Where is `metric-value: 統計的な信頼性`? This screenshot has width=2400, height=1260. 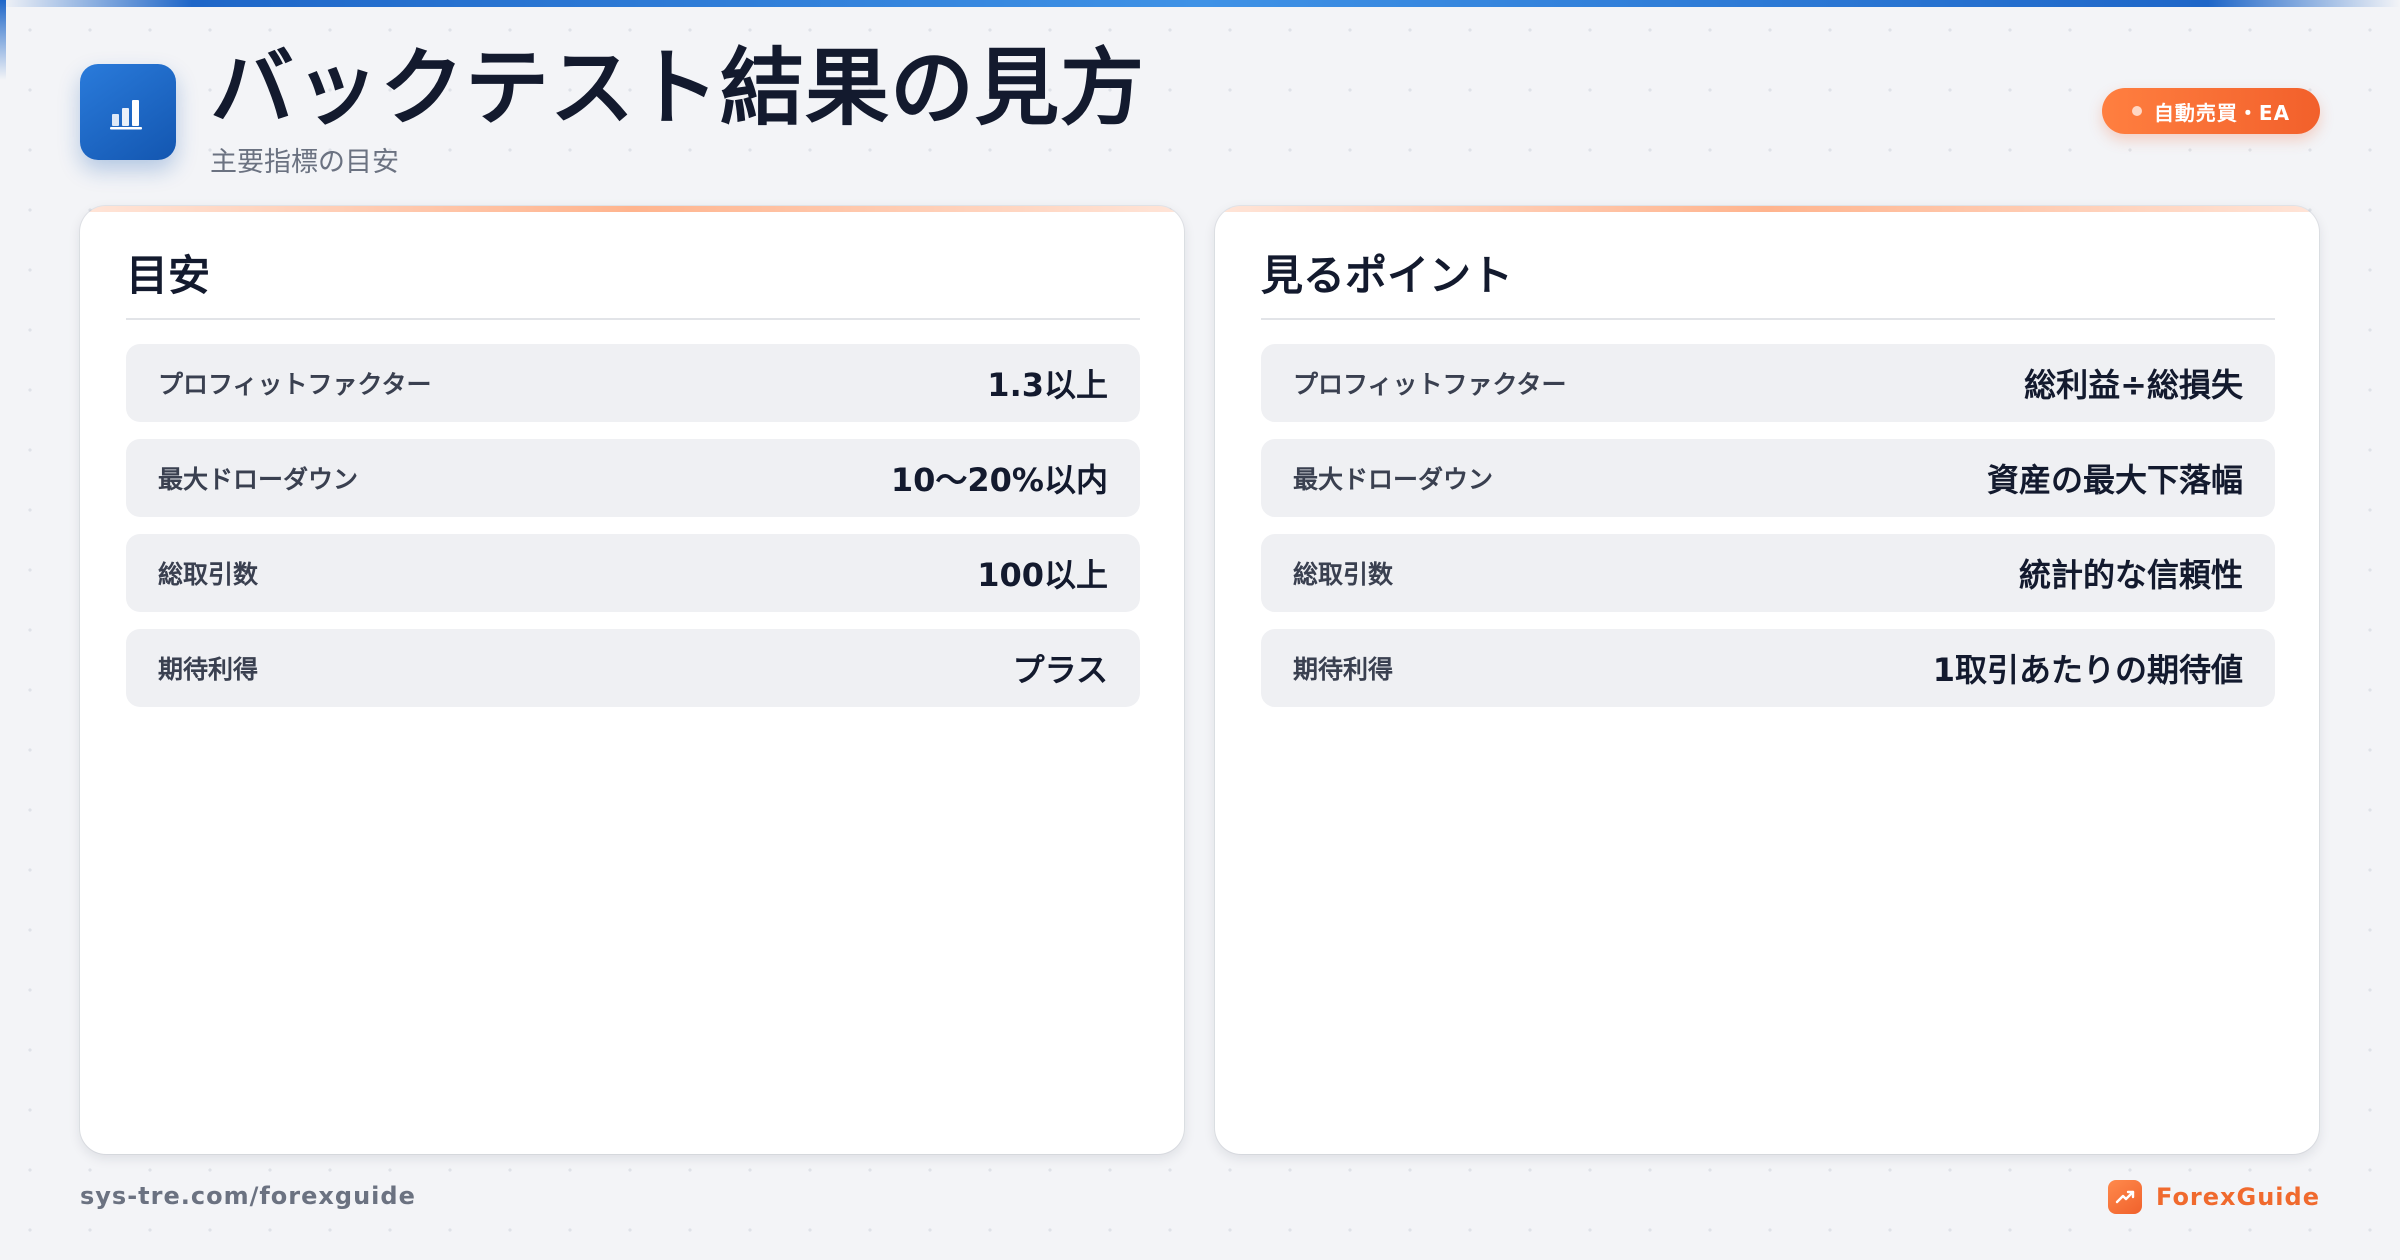
metric-value: 統計的な信頼性 is located at coordinates (2130, 575).